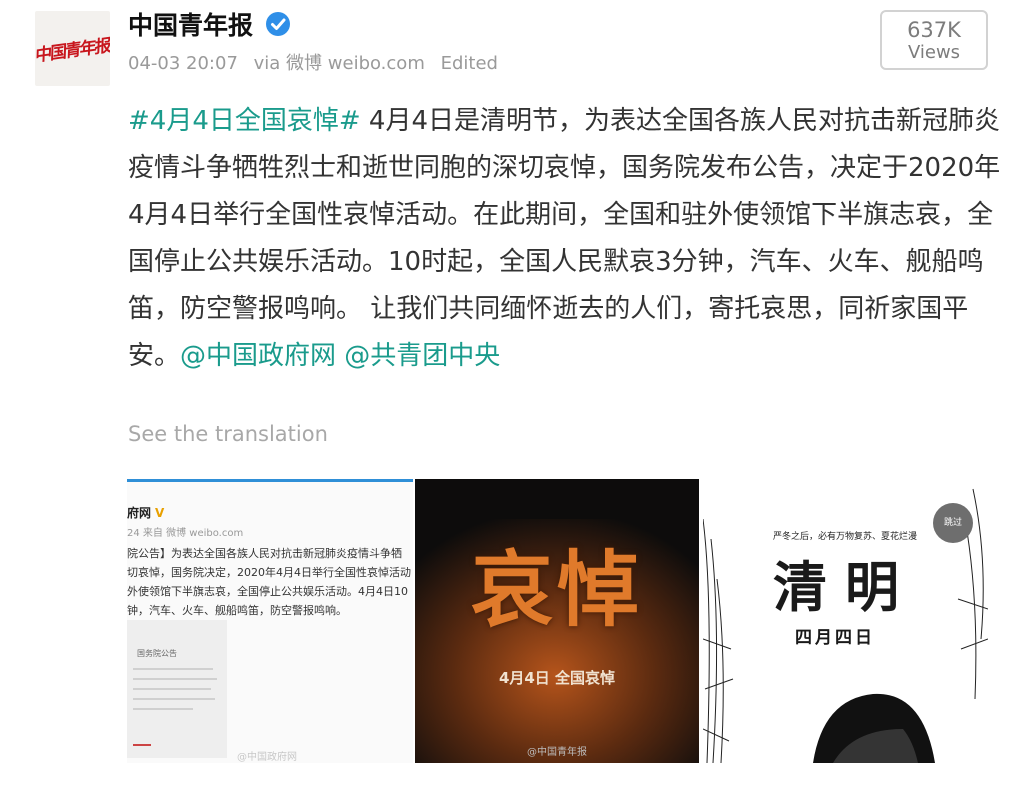  Describe the element at coordinates (142, 745) in the screenshot. I see `document-seal` at that location.